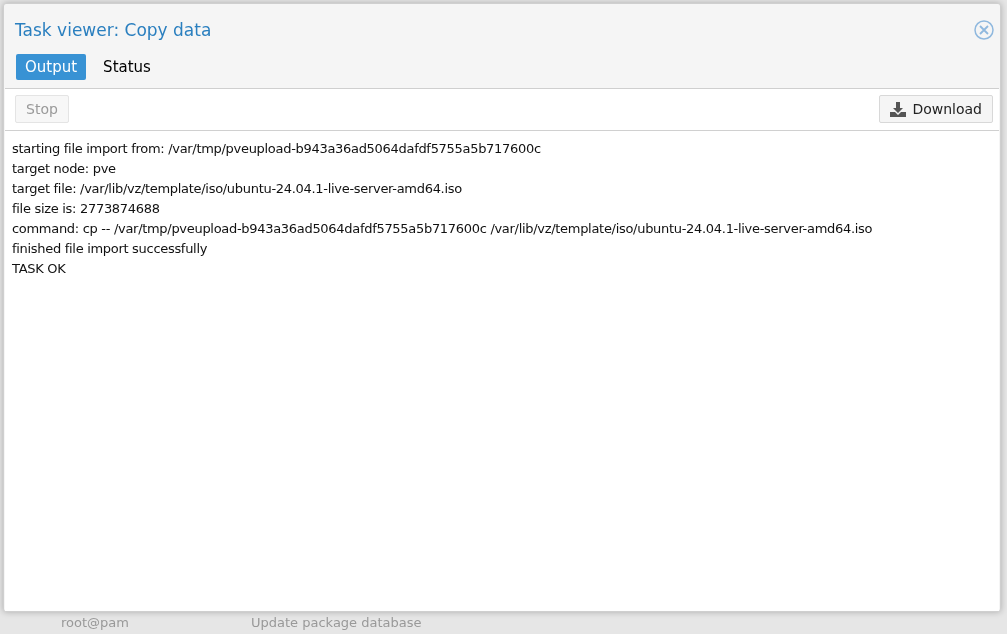 This screenshot has height=634, width=1007. What do you see at coordinates (86, 209) in the screenshot?
I see `log-line: file size is: 2773874688` at bounding box center [86, 209].